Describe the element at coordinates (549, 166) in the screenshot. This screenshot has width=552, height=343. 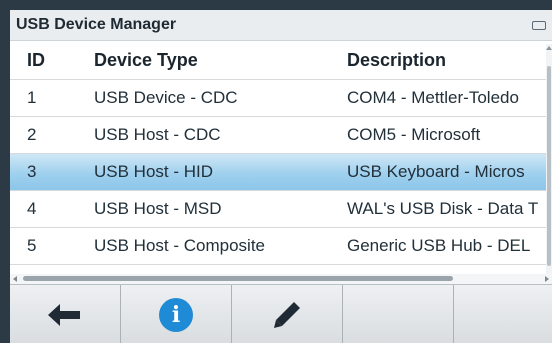
I see `vertical-scroll-thumb` at that location.